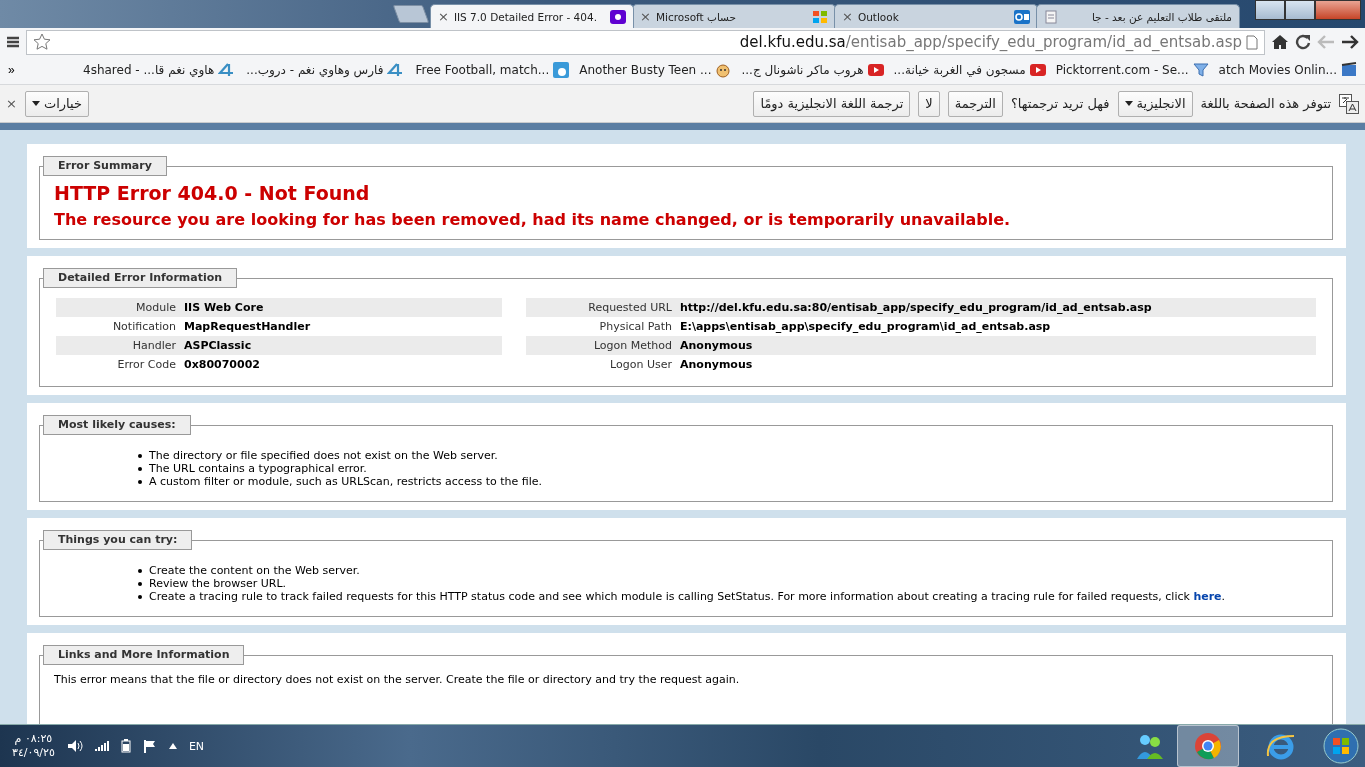 This screenshot has height=767, width=1365. Describe the element at coordinates (323, 455) in the screenshot. I see `list-item-text: The directory or file specified does not exist on the Web server.` at that location.